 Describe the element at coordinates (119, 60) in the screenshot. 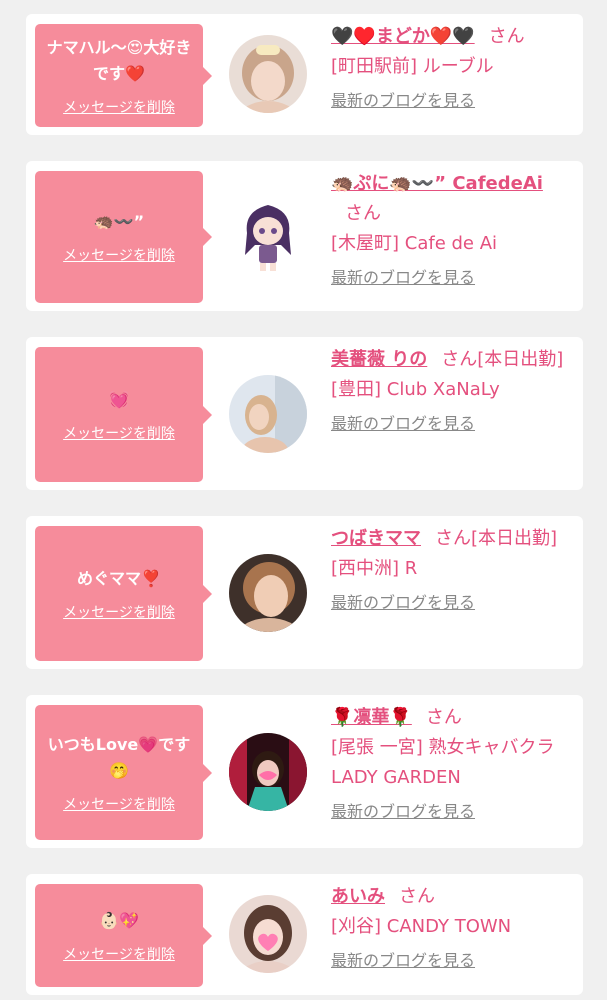

I see `message-text: ナマハル〜😍大好きです❤️` at that location.